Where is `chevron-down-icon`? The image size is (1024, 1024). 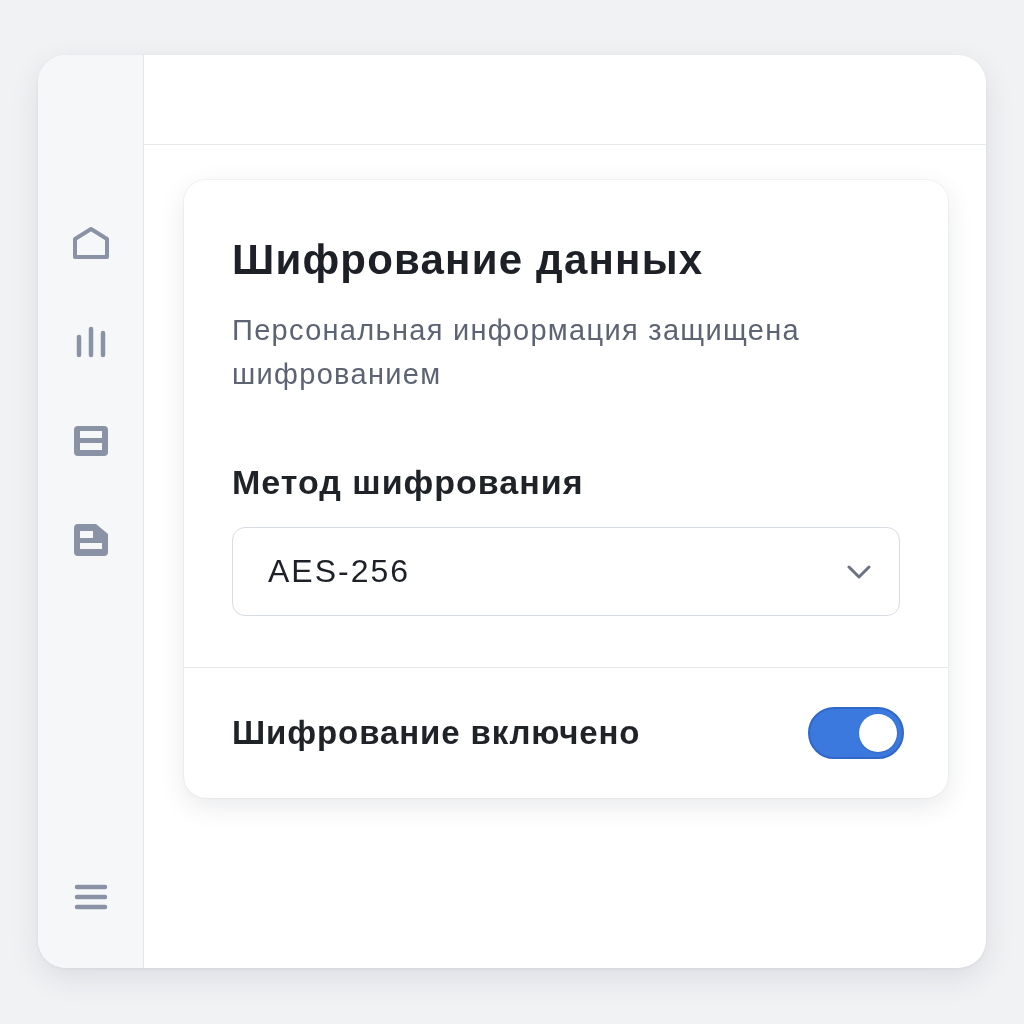 chevron-down-icon is located at coordinates (859, 571).